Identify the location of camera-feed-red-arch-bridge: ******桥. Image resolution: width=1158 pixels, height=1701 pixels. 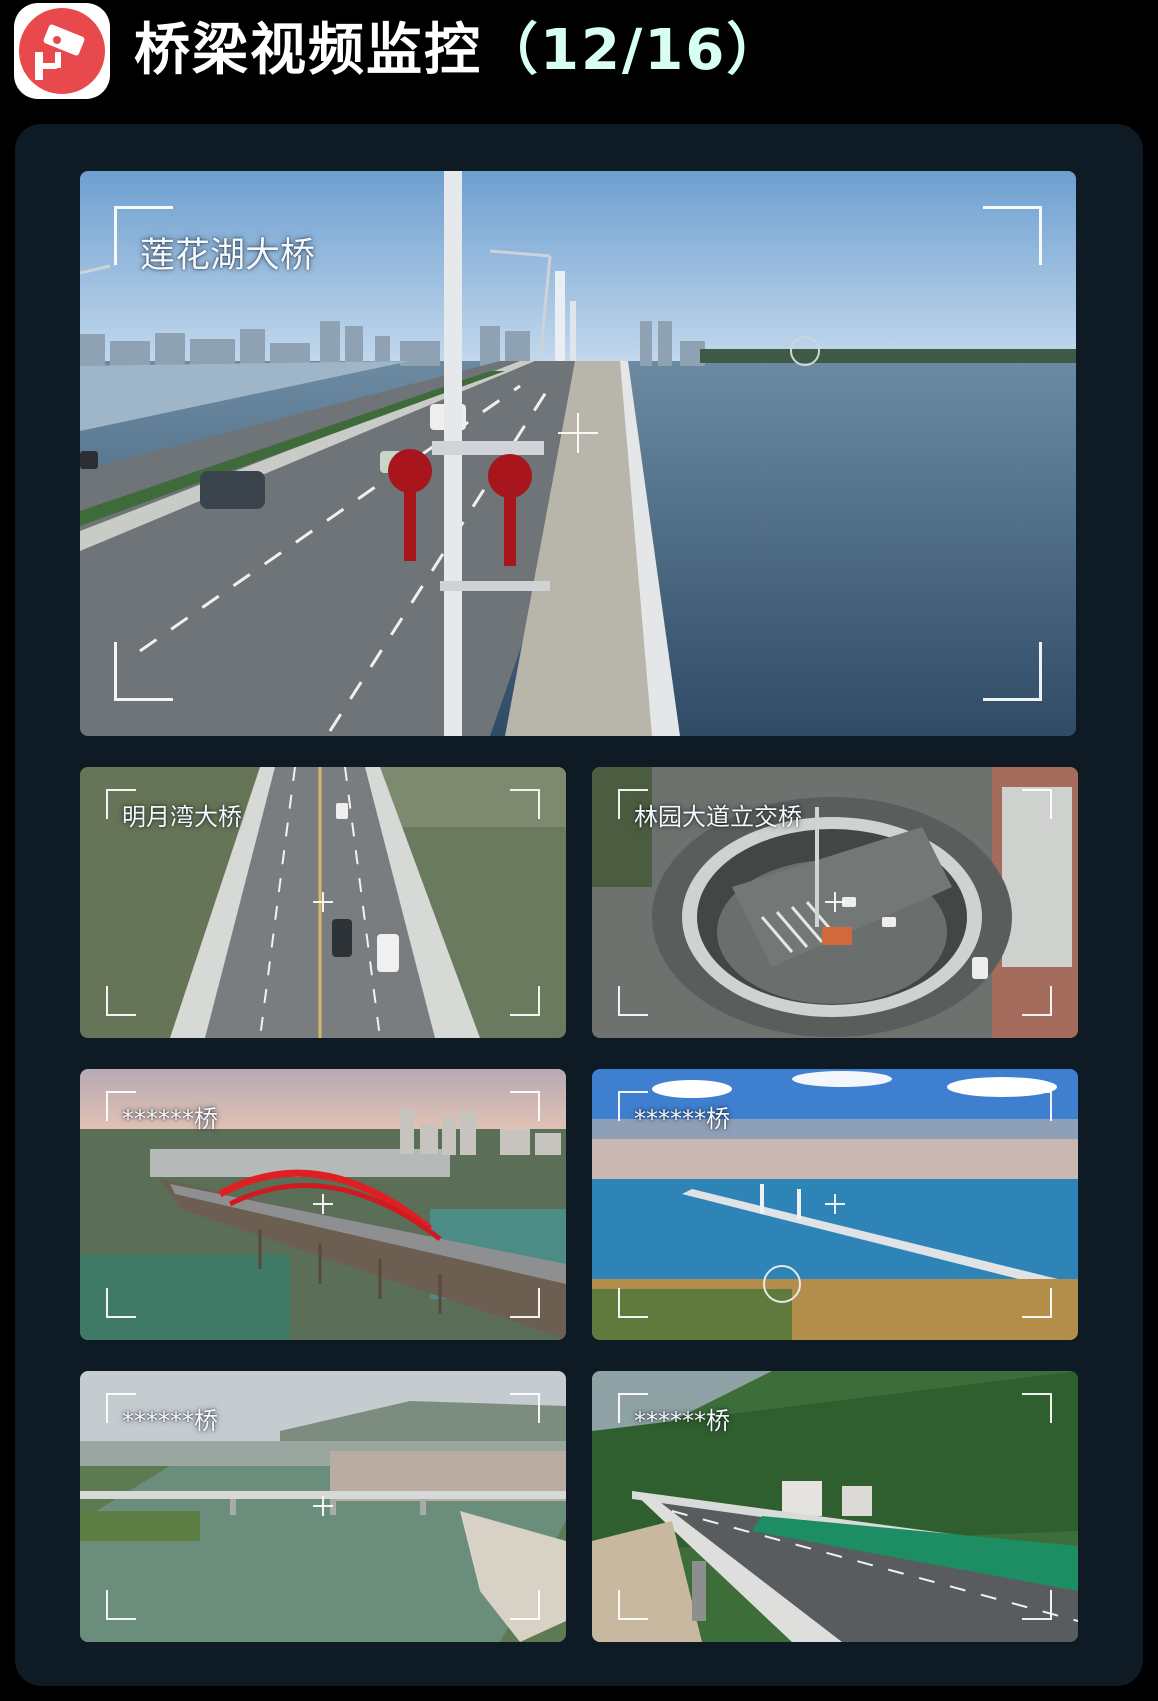
(323, 1204).